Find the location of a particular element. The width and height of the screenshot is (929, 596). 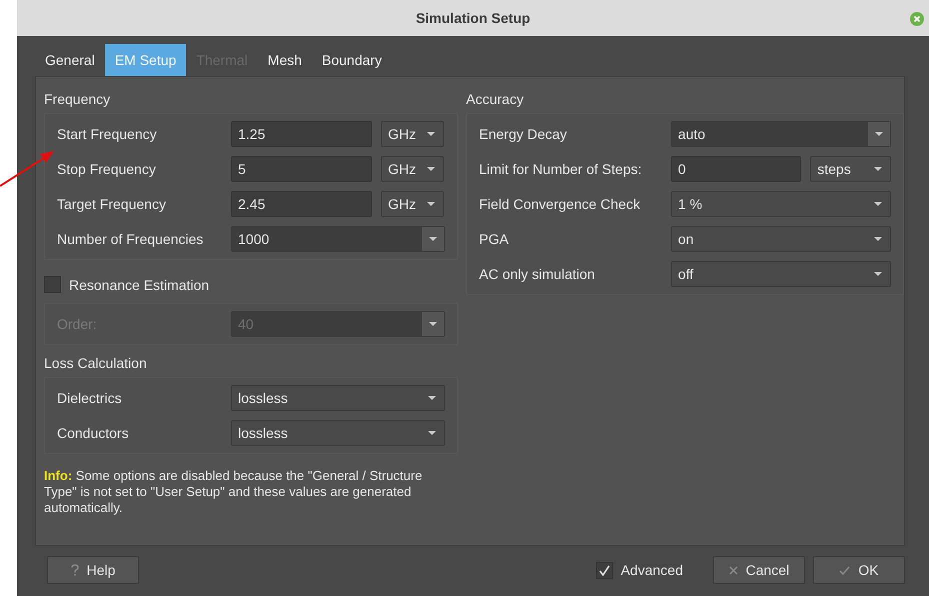

field-label: AC only simulation is located at coordinates (537, 274).